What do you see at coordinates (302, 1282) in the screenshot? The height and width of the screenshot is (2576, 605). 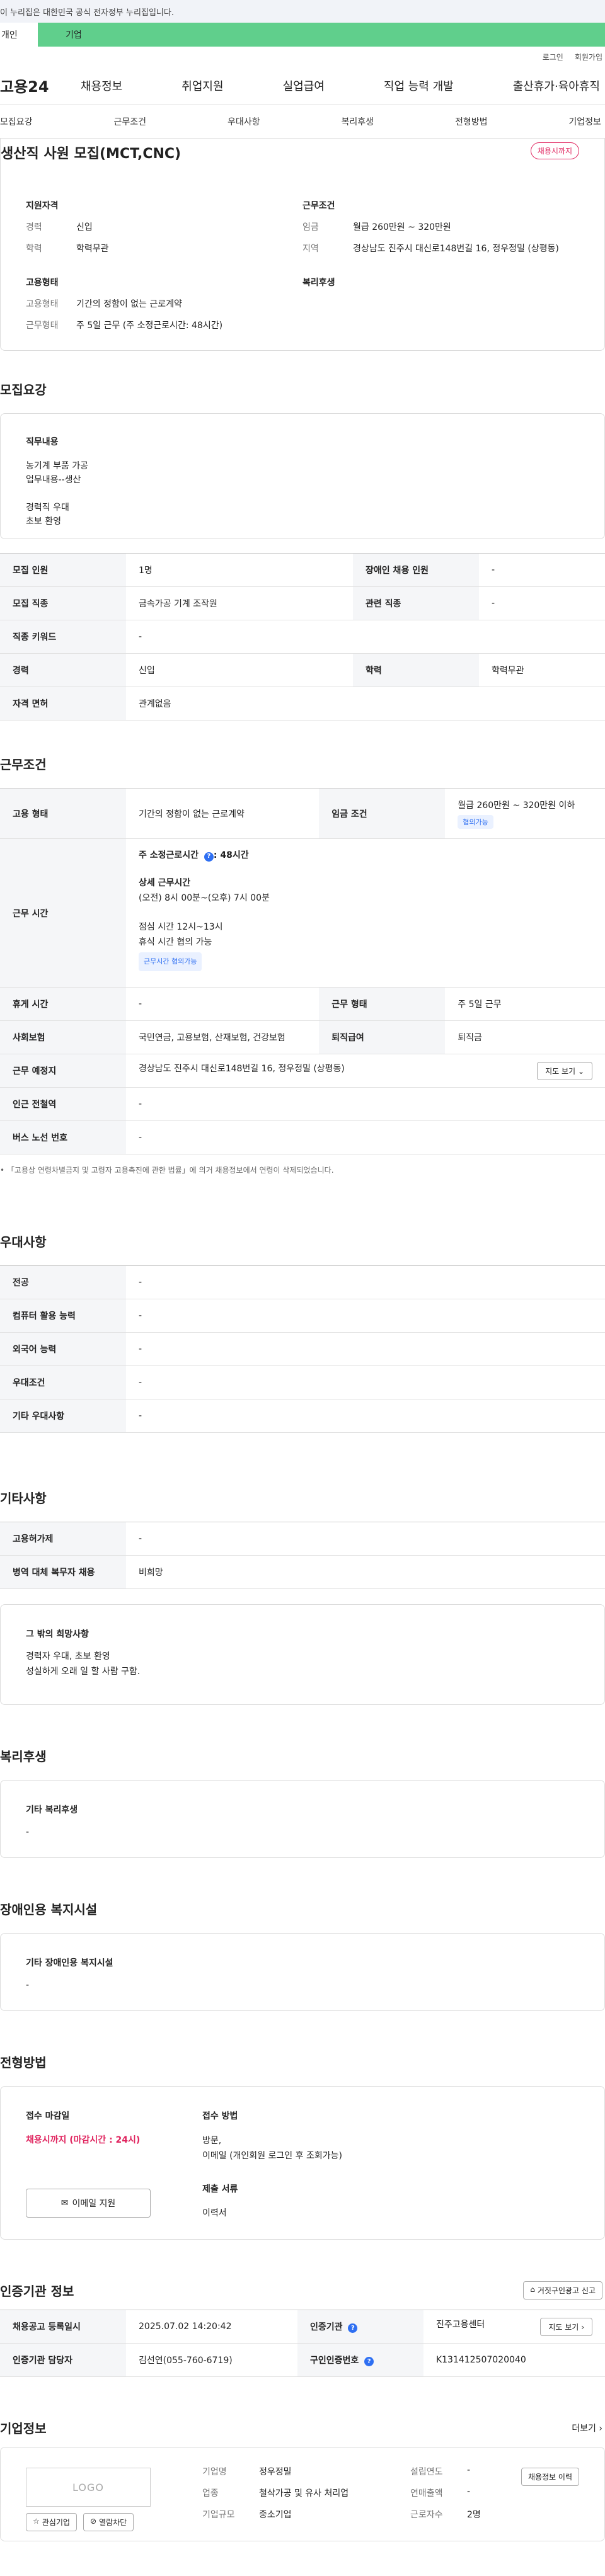 I see `table-row: 전공 -` at bounding box center [302, 1282].